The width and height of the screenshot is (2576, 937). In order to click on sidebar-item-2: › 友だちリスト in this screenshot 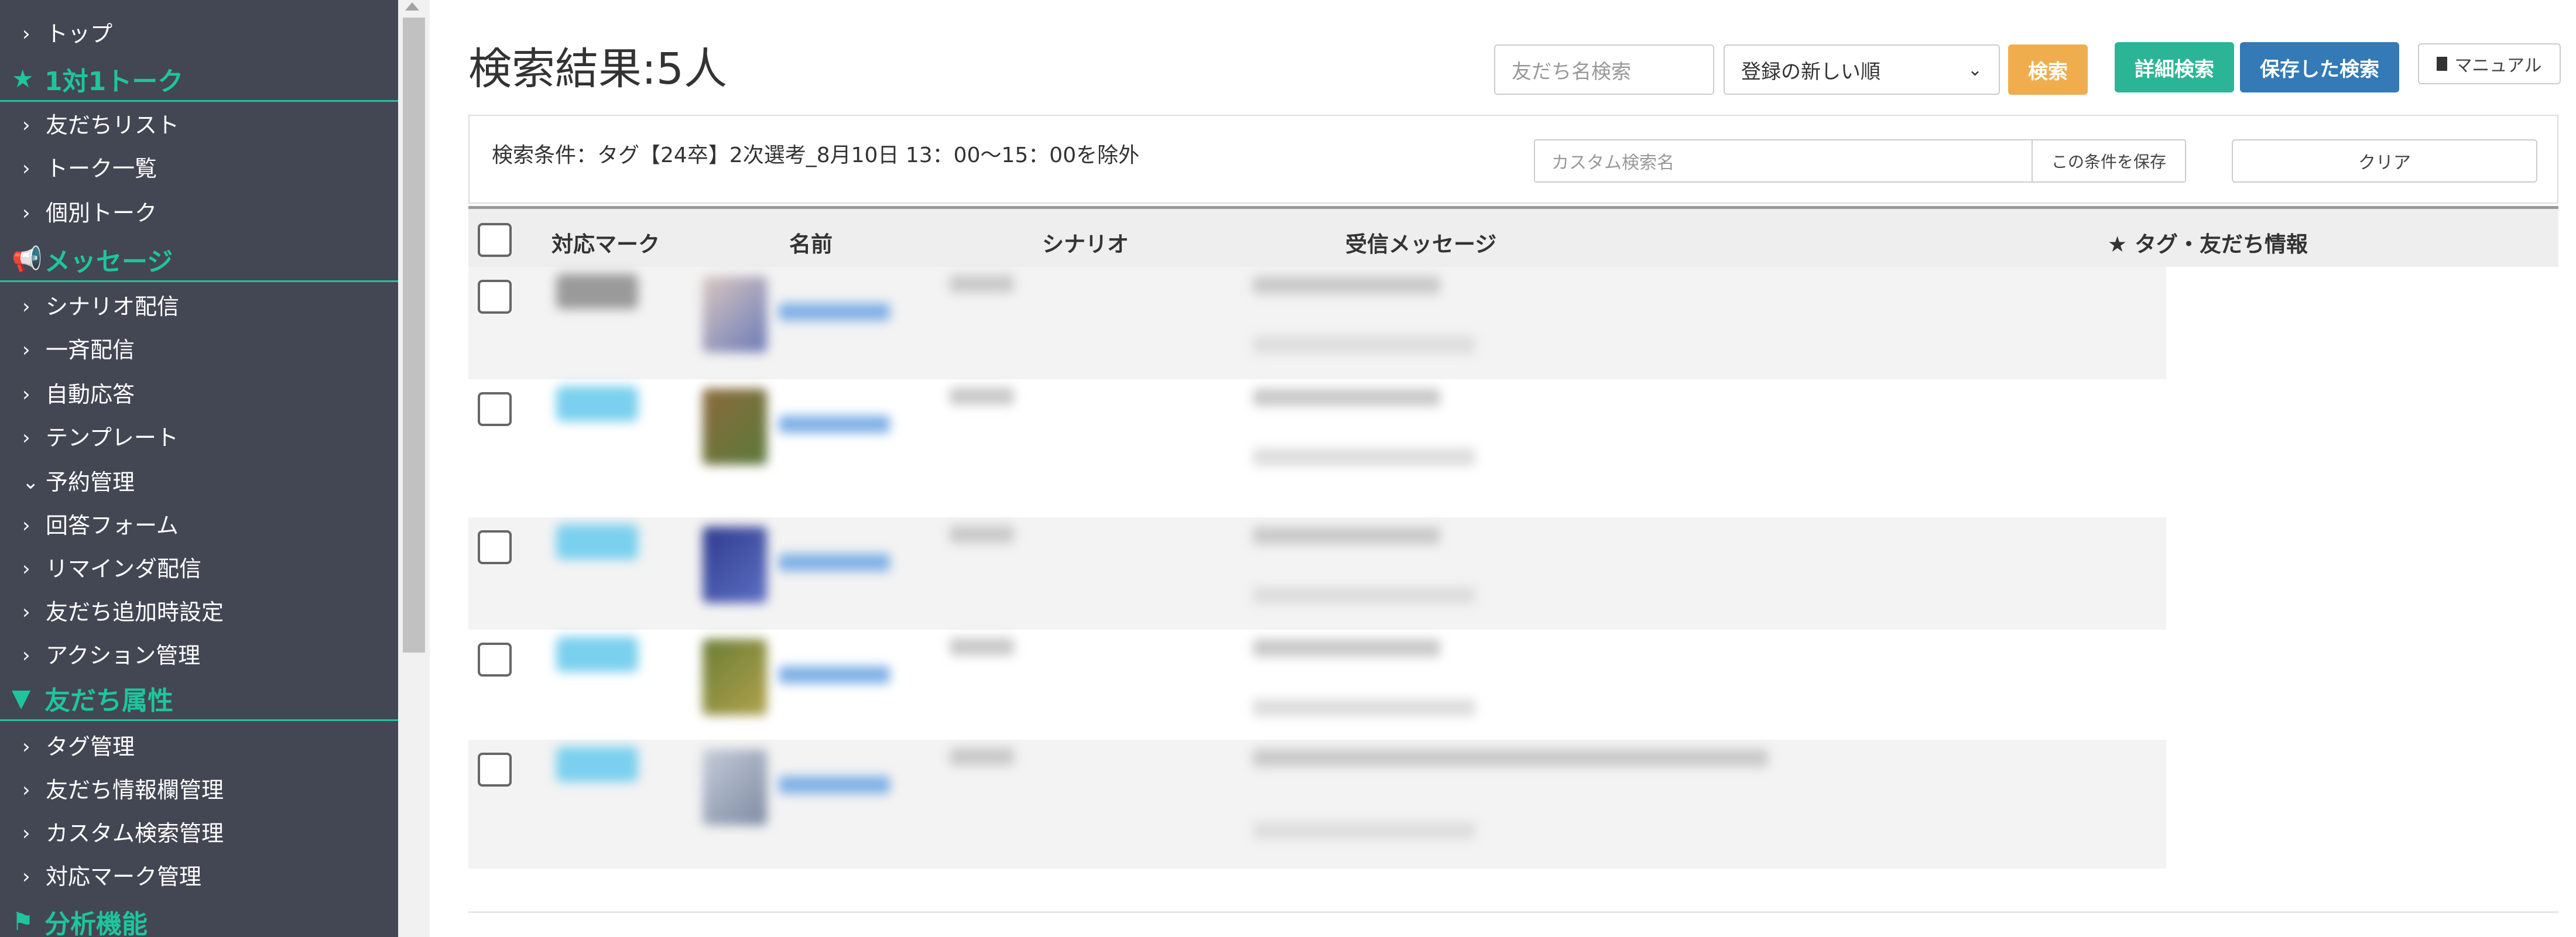, I will do `click(199, 125)`.